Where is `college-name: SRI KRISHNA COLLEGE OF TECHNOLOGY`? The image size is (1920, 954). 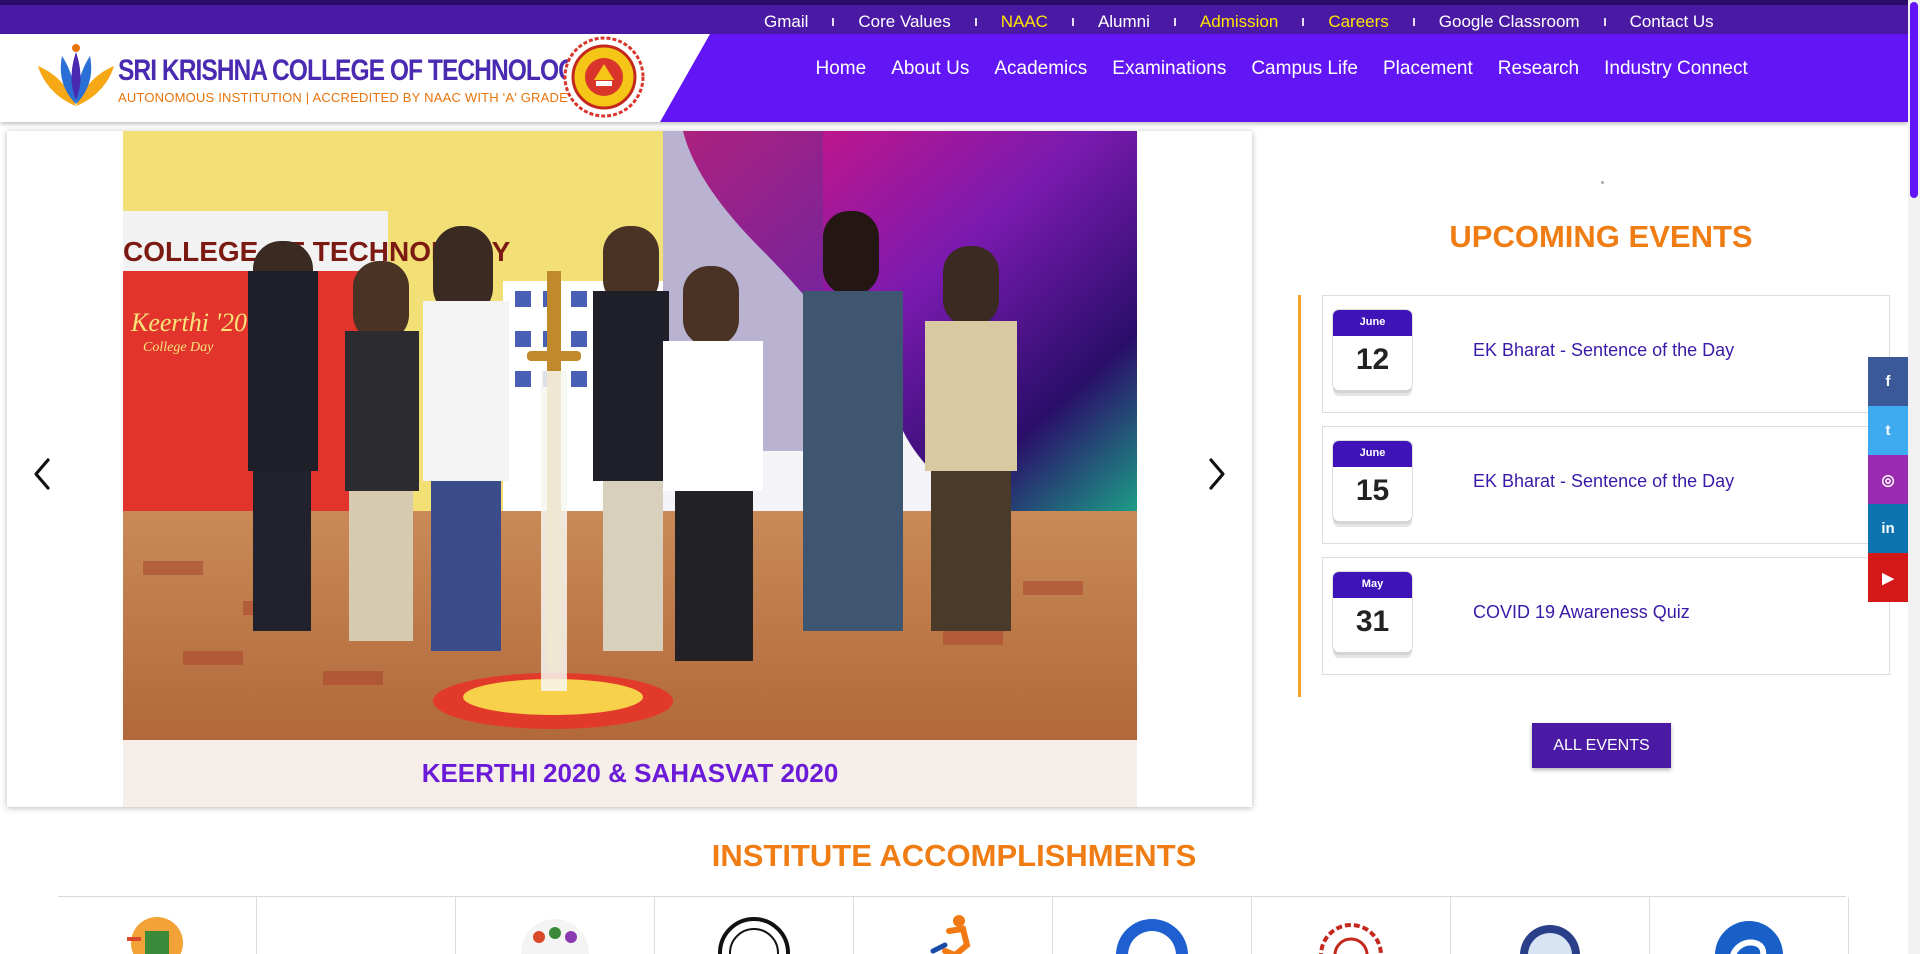
college-name: SRI KRISHNA COLLEGE OF TECHNOLOGY is located at coordinates (355, 70).